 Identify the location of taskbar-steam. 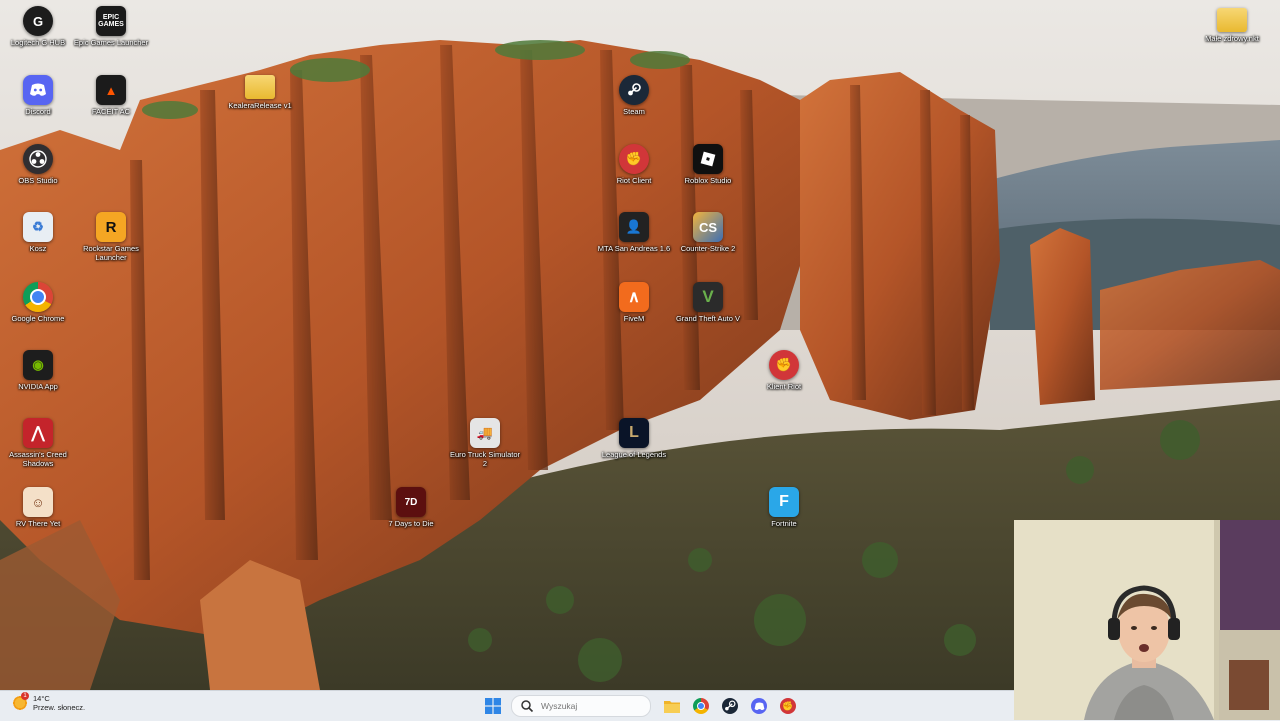
(730, 706).